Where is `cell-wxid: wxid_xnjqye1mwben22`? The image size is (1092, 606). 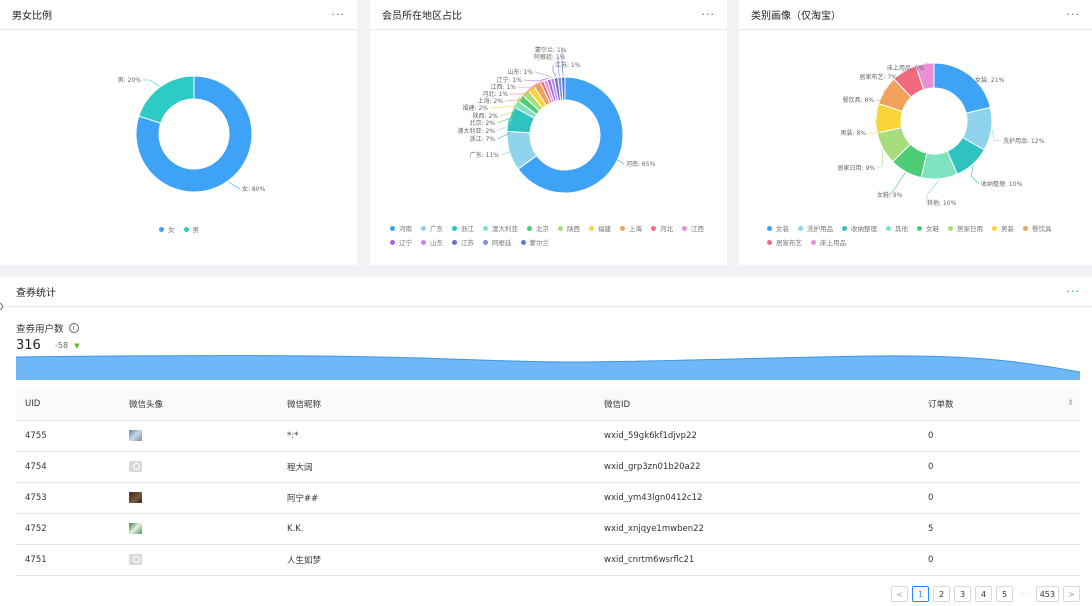
cell-wxid: wxid_xnjqye1mwben22 is located at coordinates (757, 529).